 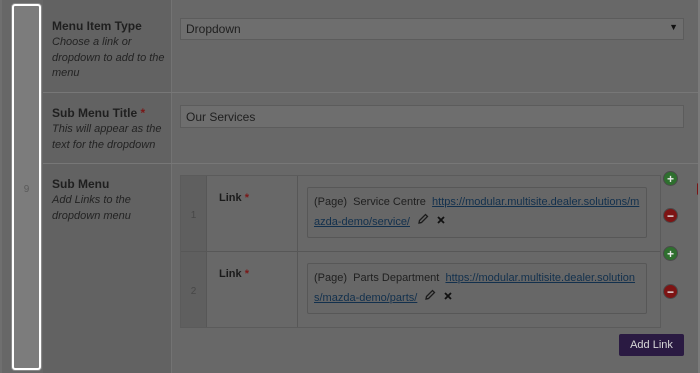 I want to click on menu-item-type-select: Dropdown ▼, so click(x=432, y=29).